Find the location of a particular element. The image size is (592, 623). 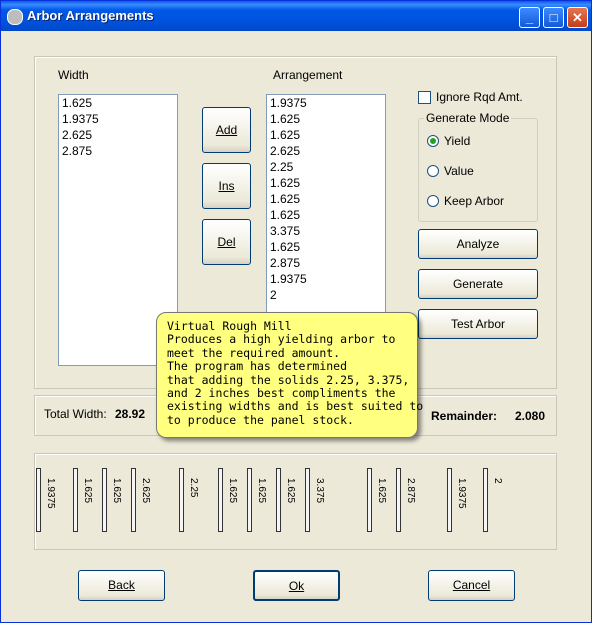

close-button: ✕ is located at coordinates (577, 17).